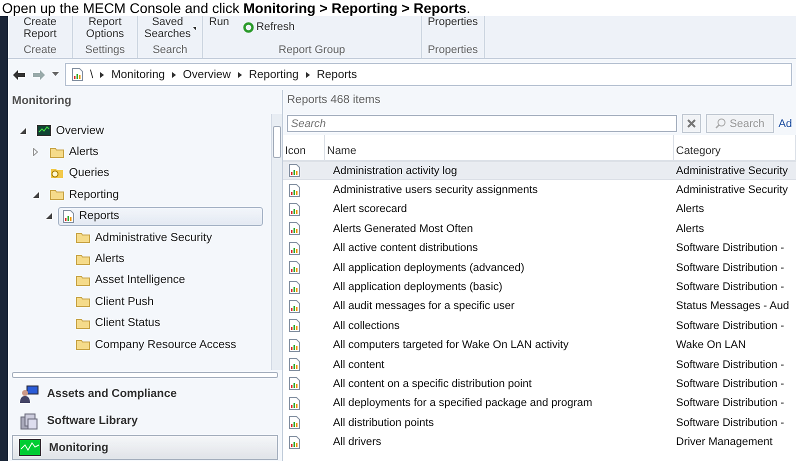  What do you see at coordinates (160, 216) in the screenshot?
I see `tree-item: Reports` at bounding box center [160, 216].